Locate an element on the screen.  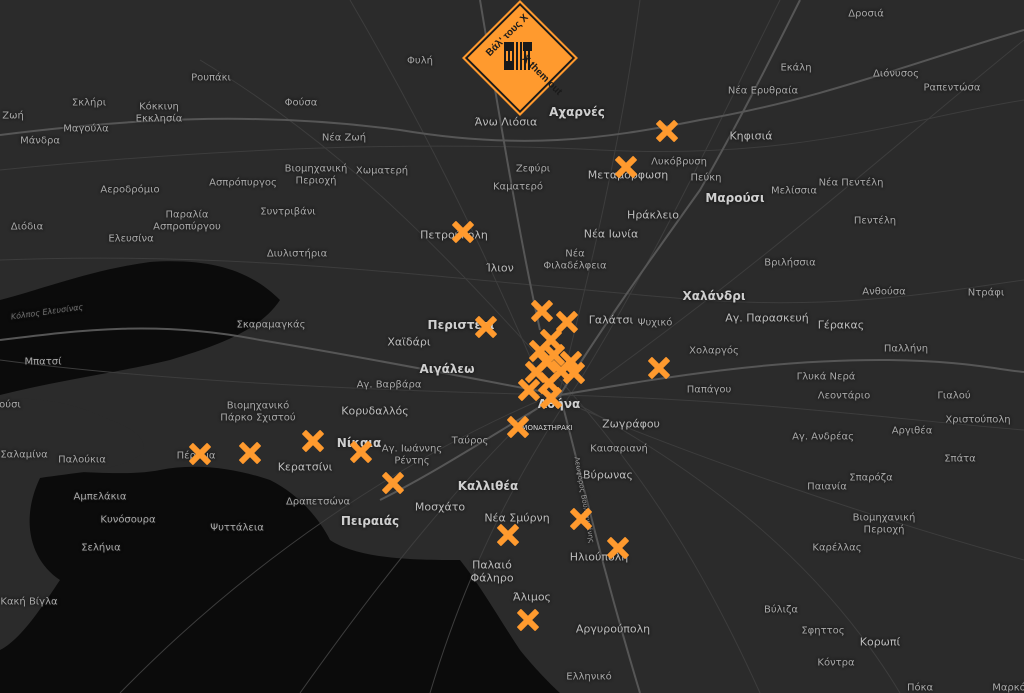
place-label-gerakas: Γέρακας is located at coordinates (841, 325).